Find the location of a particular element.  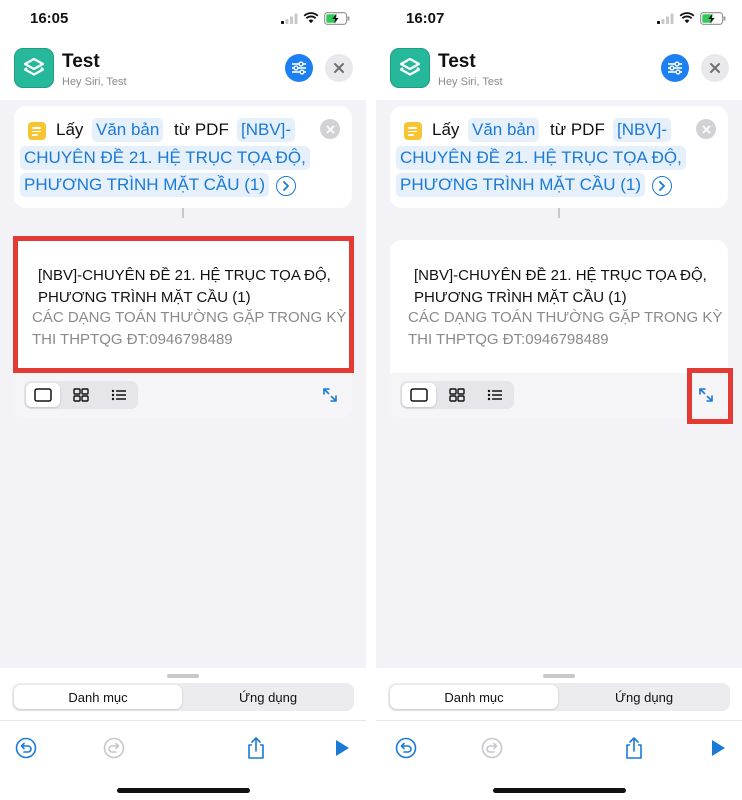

result-sub-line-2: THI THPTQG ĐT:0946798489 is located at coordinates (508, 339).